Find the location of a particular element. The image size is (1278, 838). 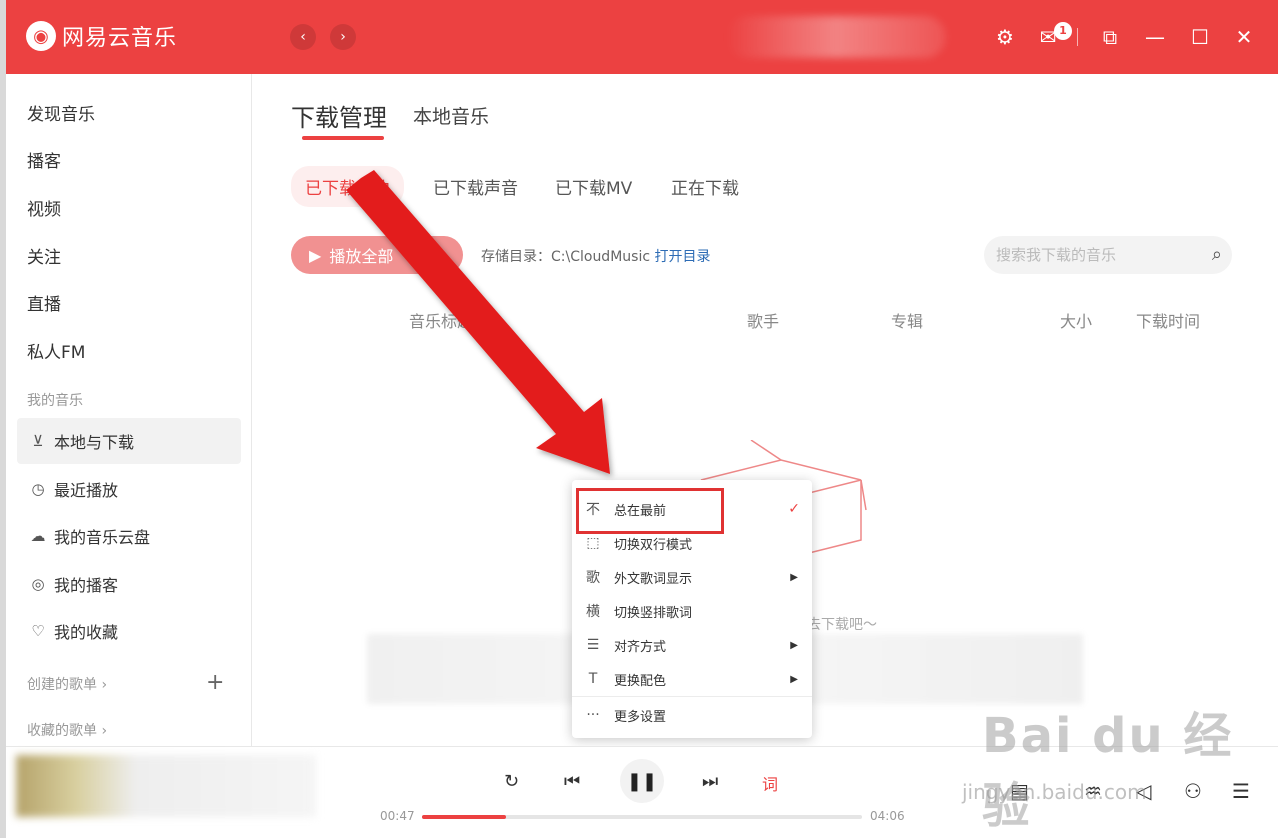

play-icon: ▶ is located at coordinates (315, 255).